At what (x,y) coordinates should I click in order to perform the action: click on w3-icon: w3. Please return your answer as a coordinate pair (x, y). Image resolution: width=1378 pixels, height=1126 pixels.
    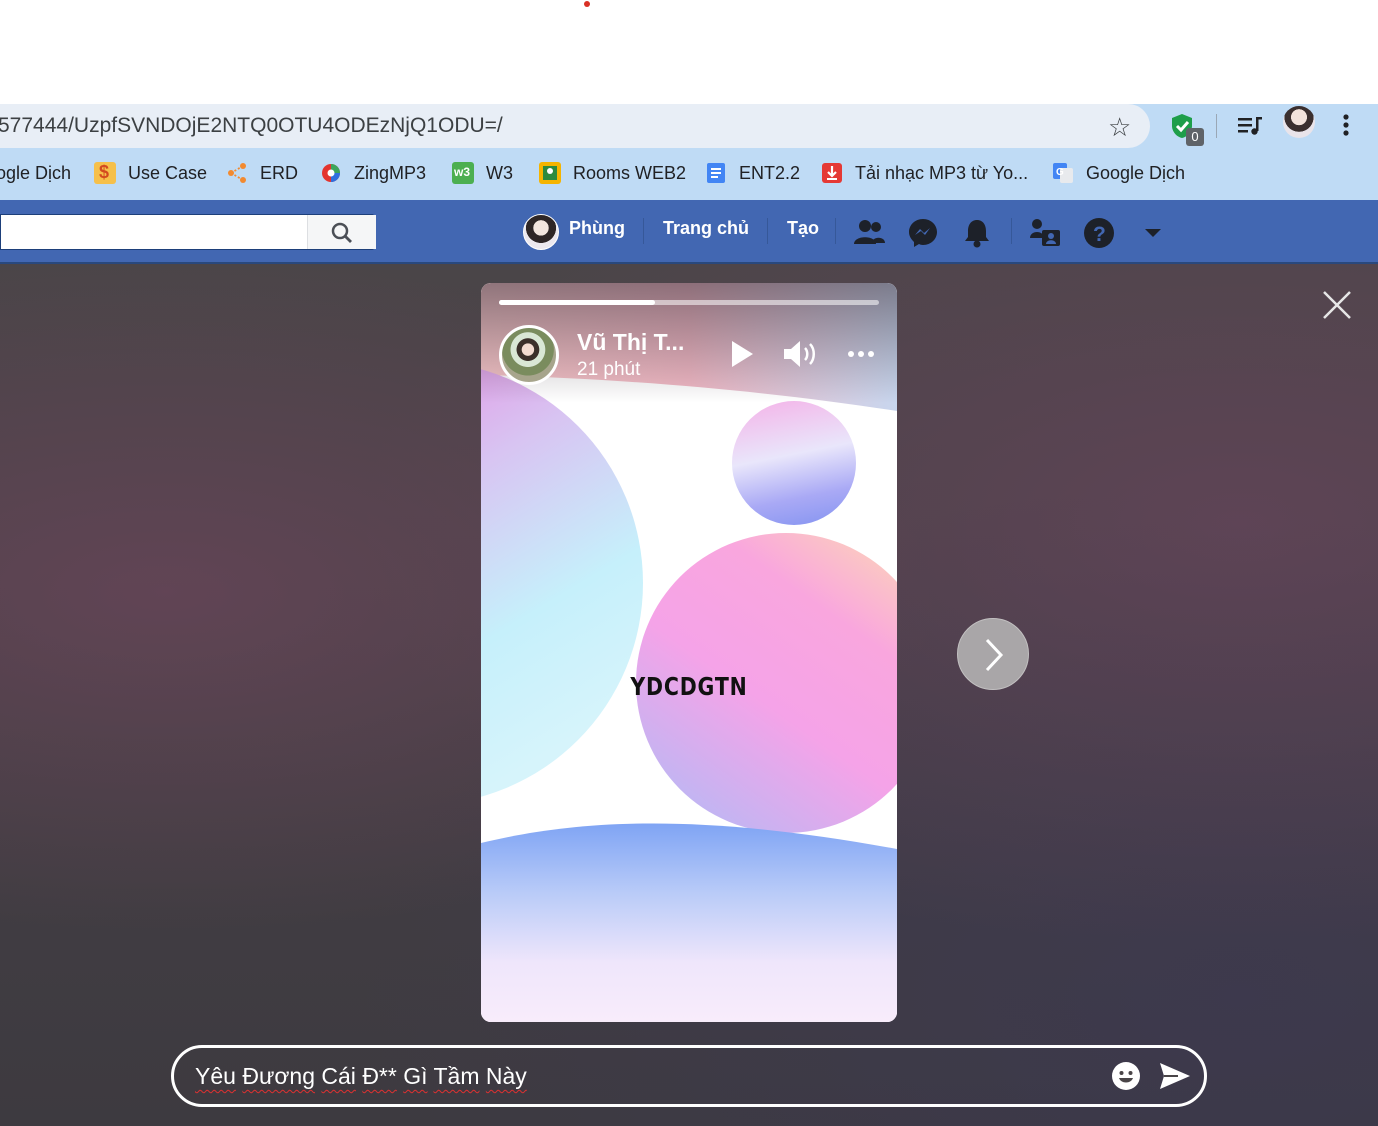
    Looking at the image, I should click on (463, 173).